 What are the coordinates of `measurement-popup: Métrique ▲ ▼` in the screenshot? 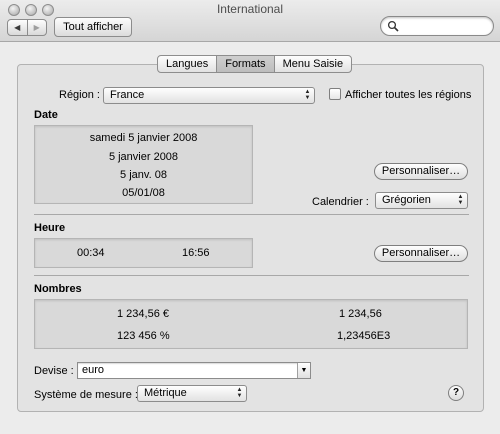 It's located at (192, 393).